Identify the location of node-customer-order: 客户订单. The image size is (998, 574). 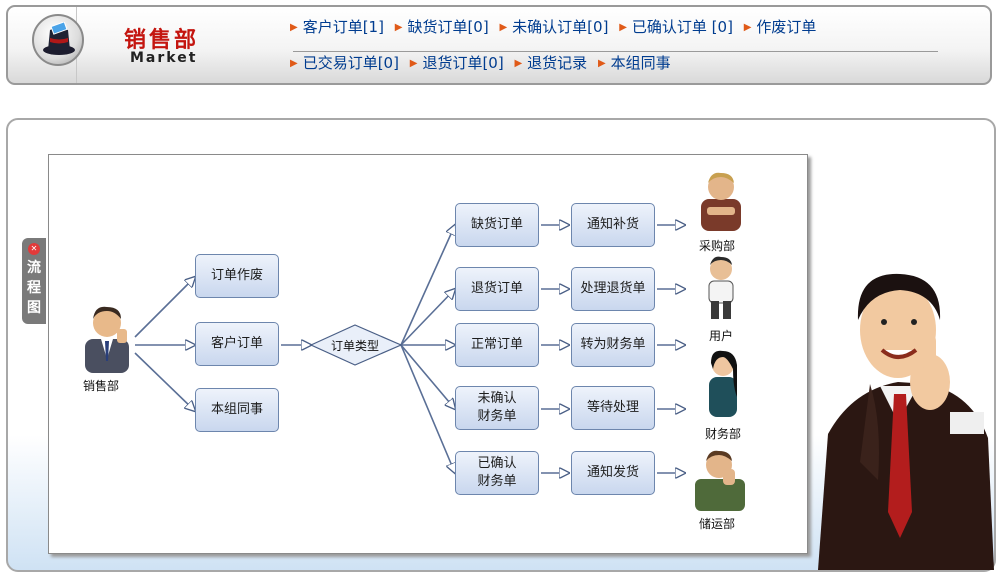
(237, 344).